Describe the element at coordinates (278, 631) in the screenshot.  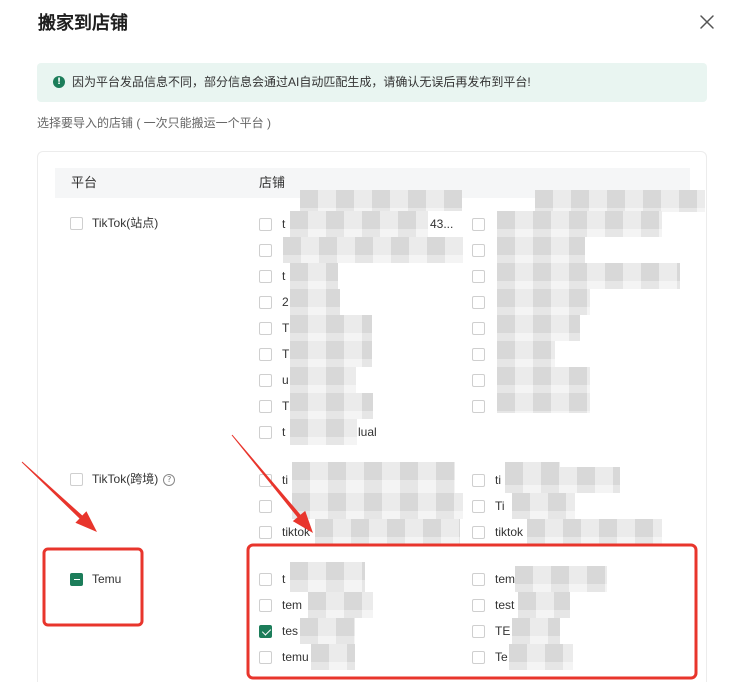
I see `store-option: tes` at that location.